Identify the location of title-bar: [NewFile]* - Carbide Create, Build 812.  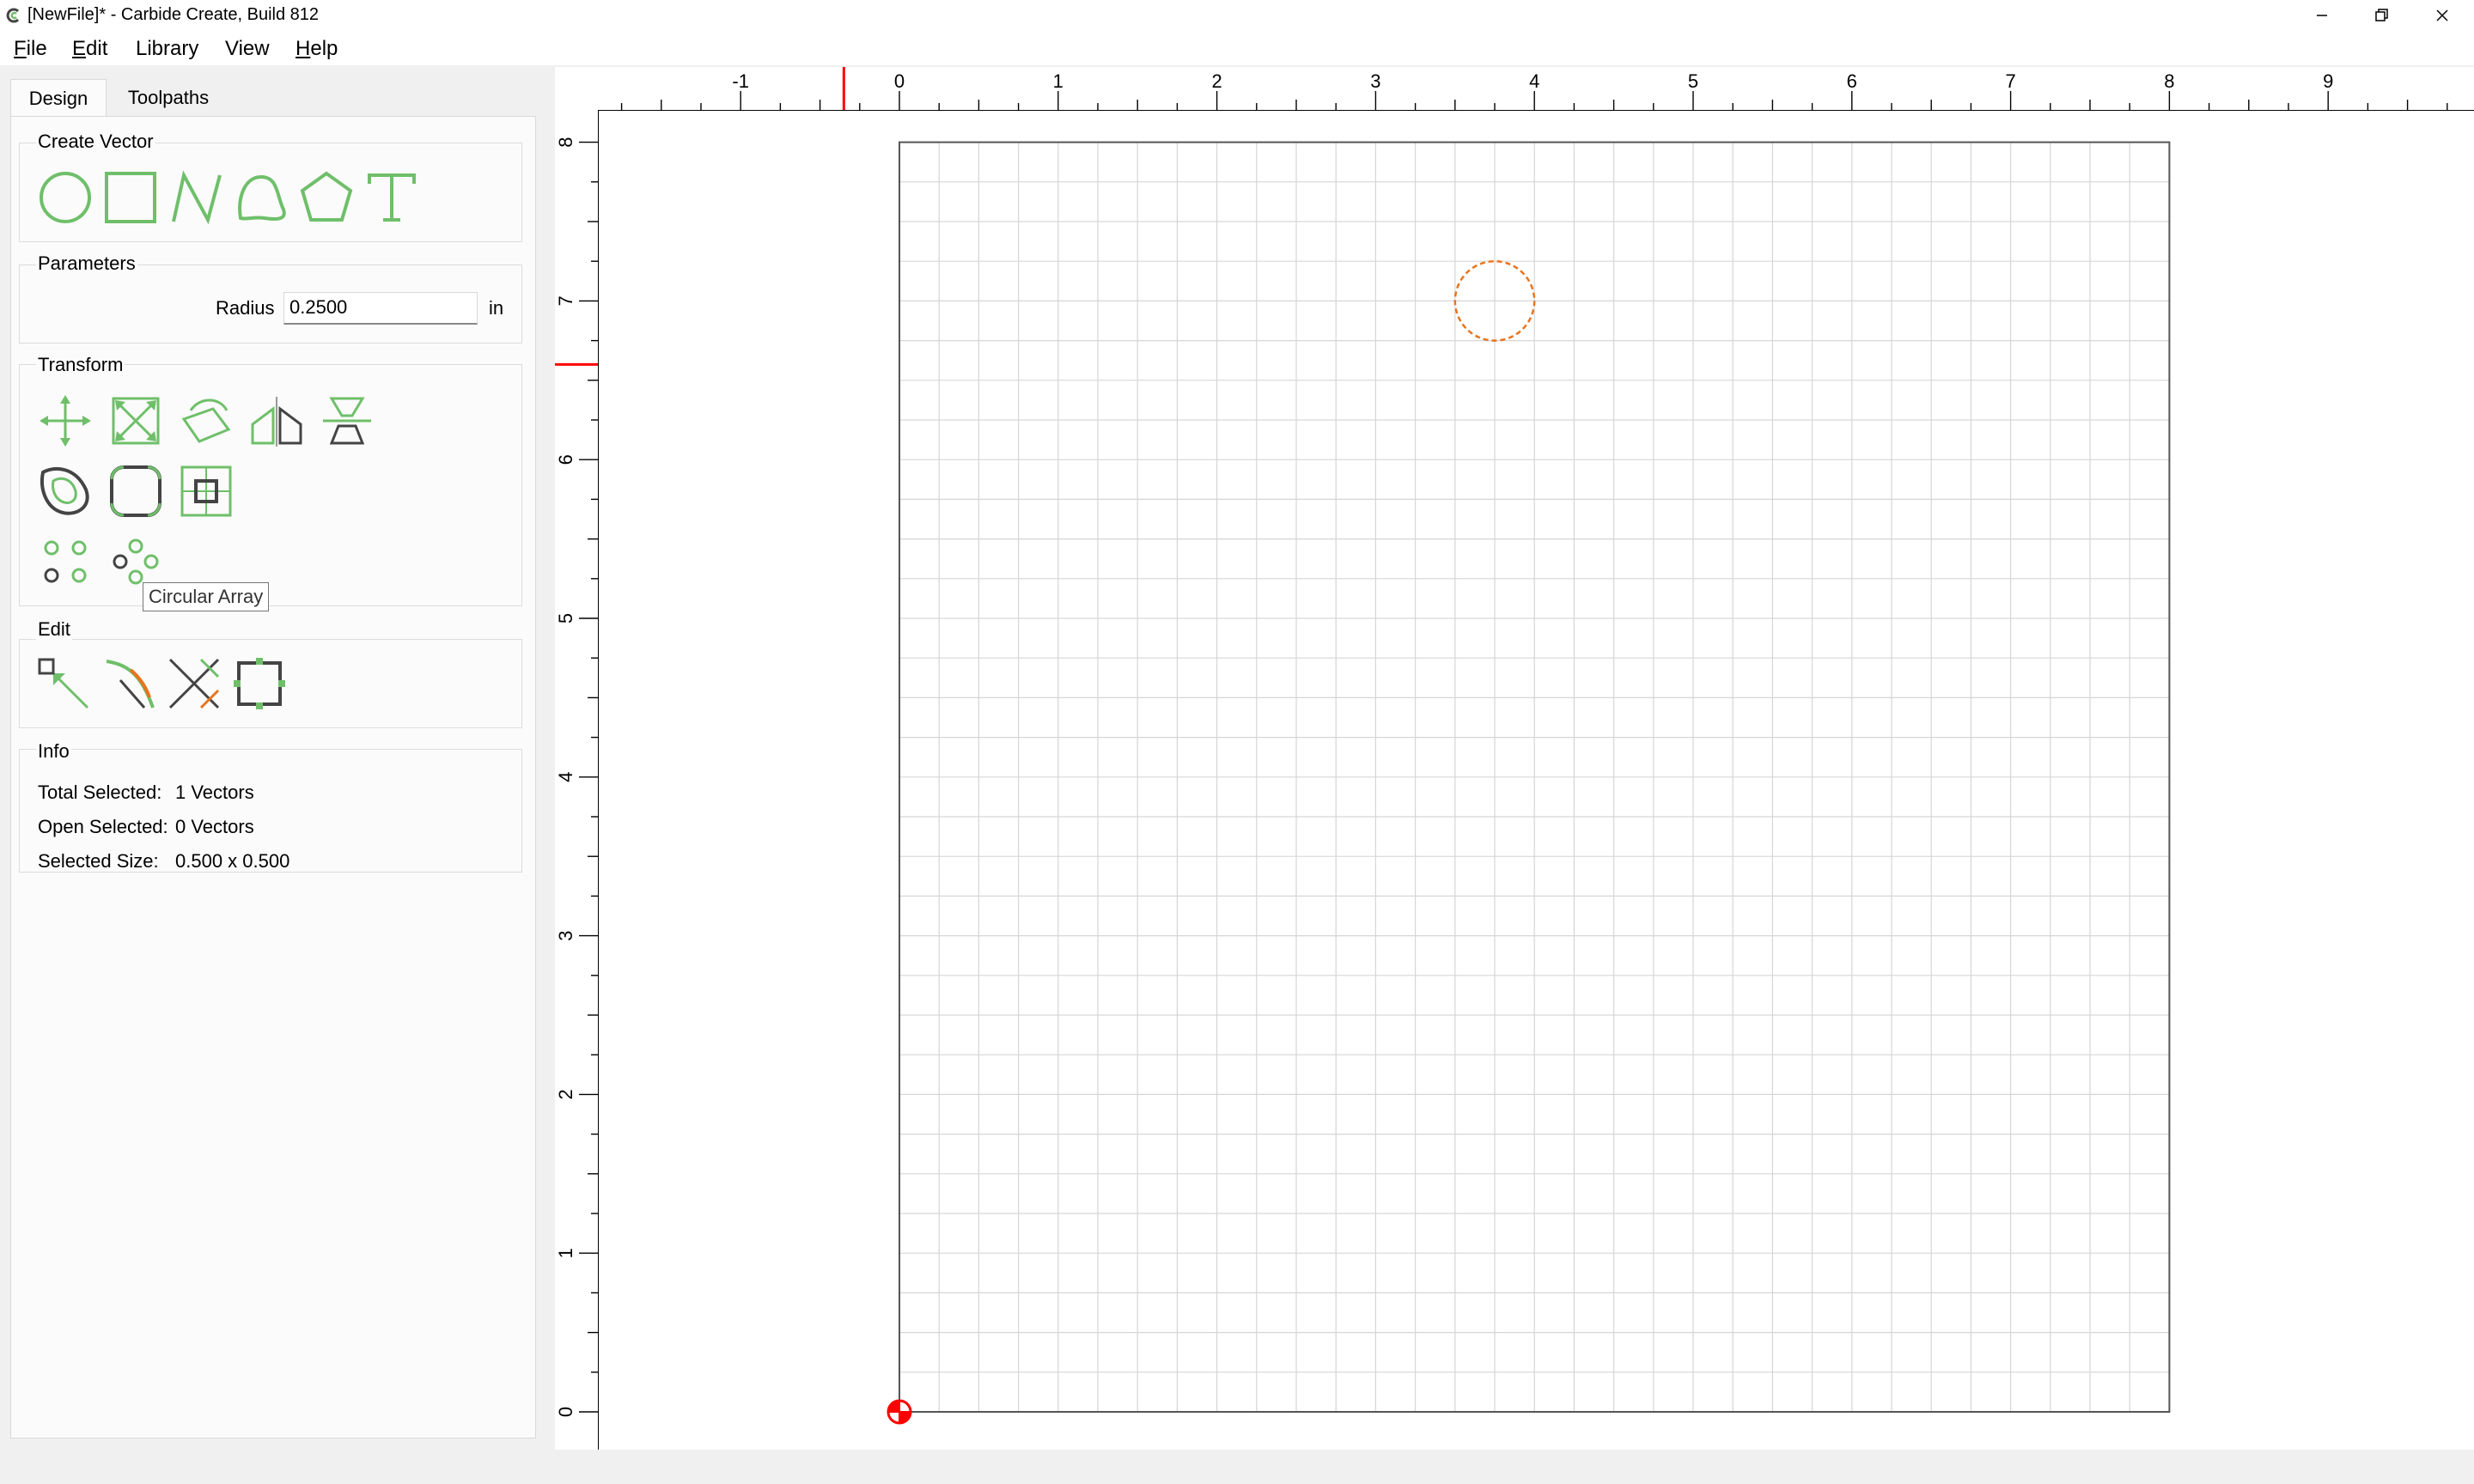
(1237, 16).